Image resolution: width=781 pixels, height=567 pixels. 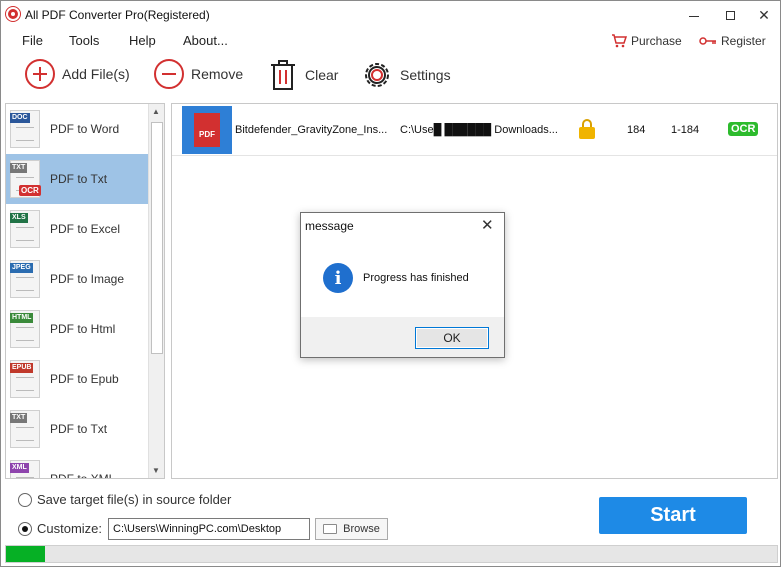 I want to click on converter-label: PDF to XML, so click(x=83, y=475).